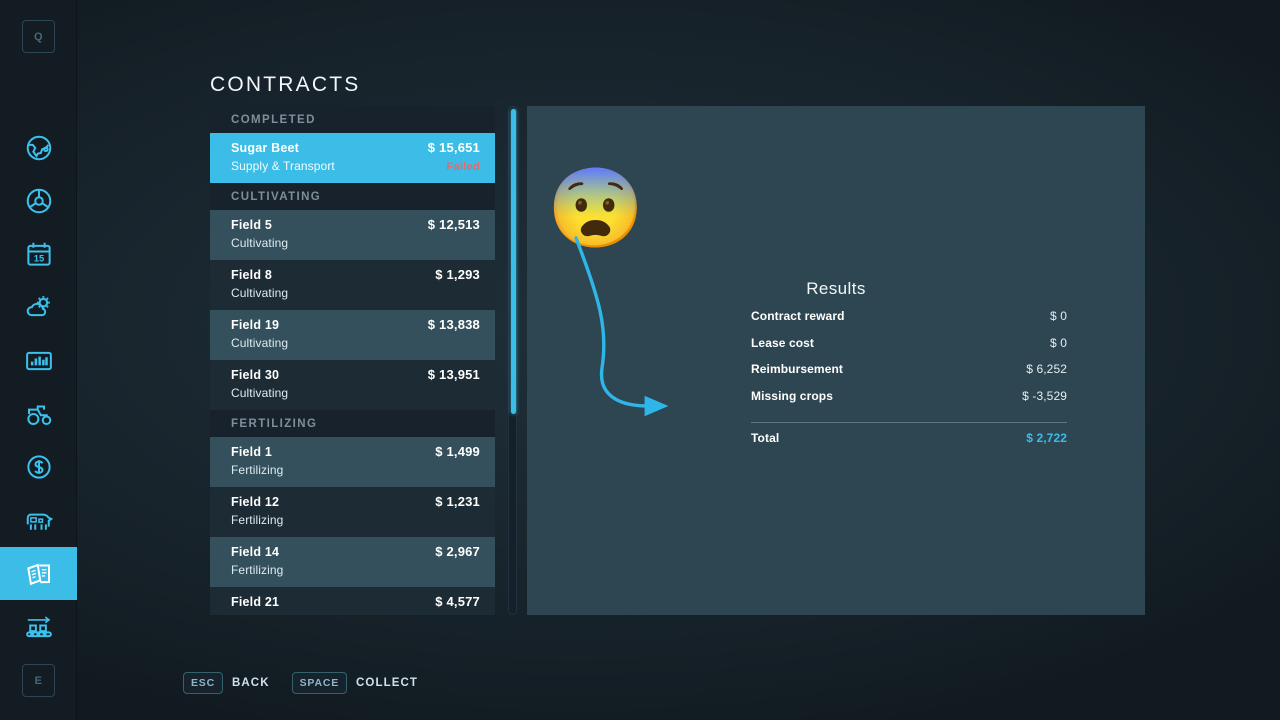  I want to click on contract-row-price: $ 12,513, so click(453, 224).